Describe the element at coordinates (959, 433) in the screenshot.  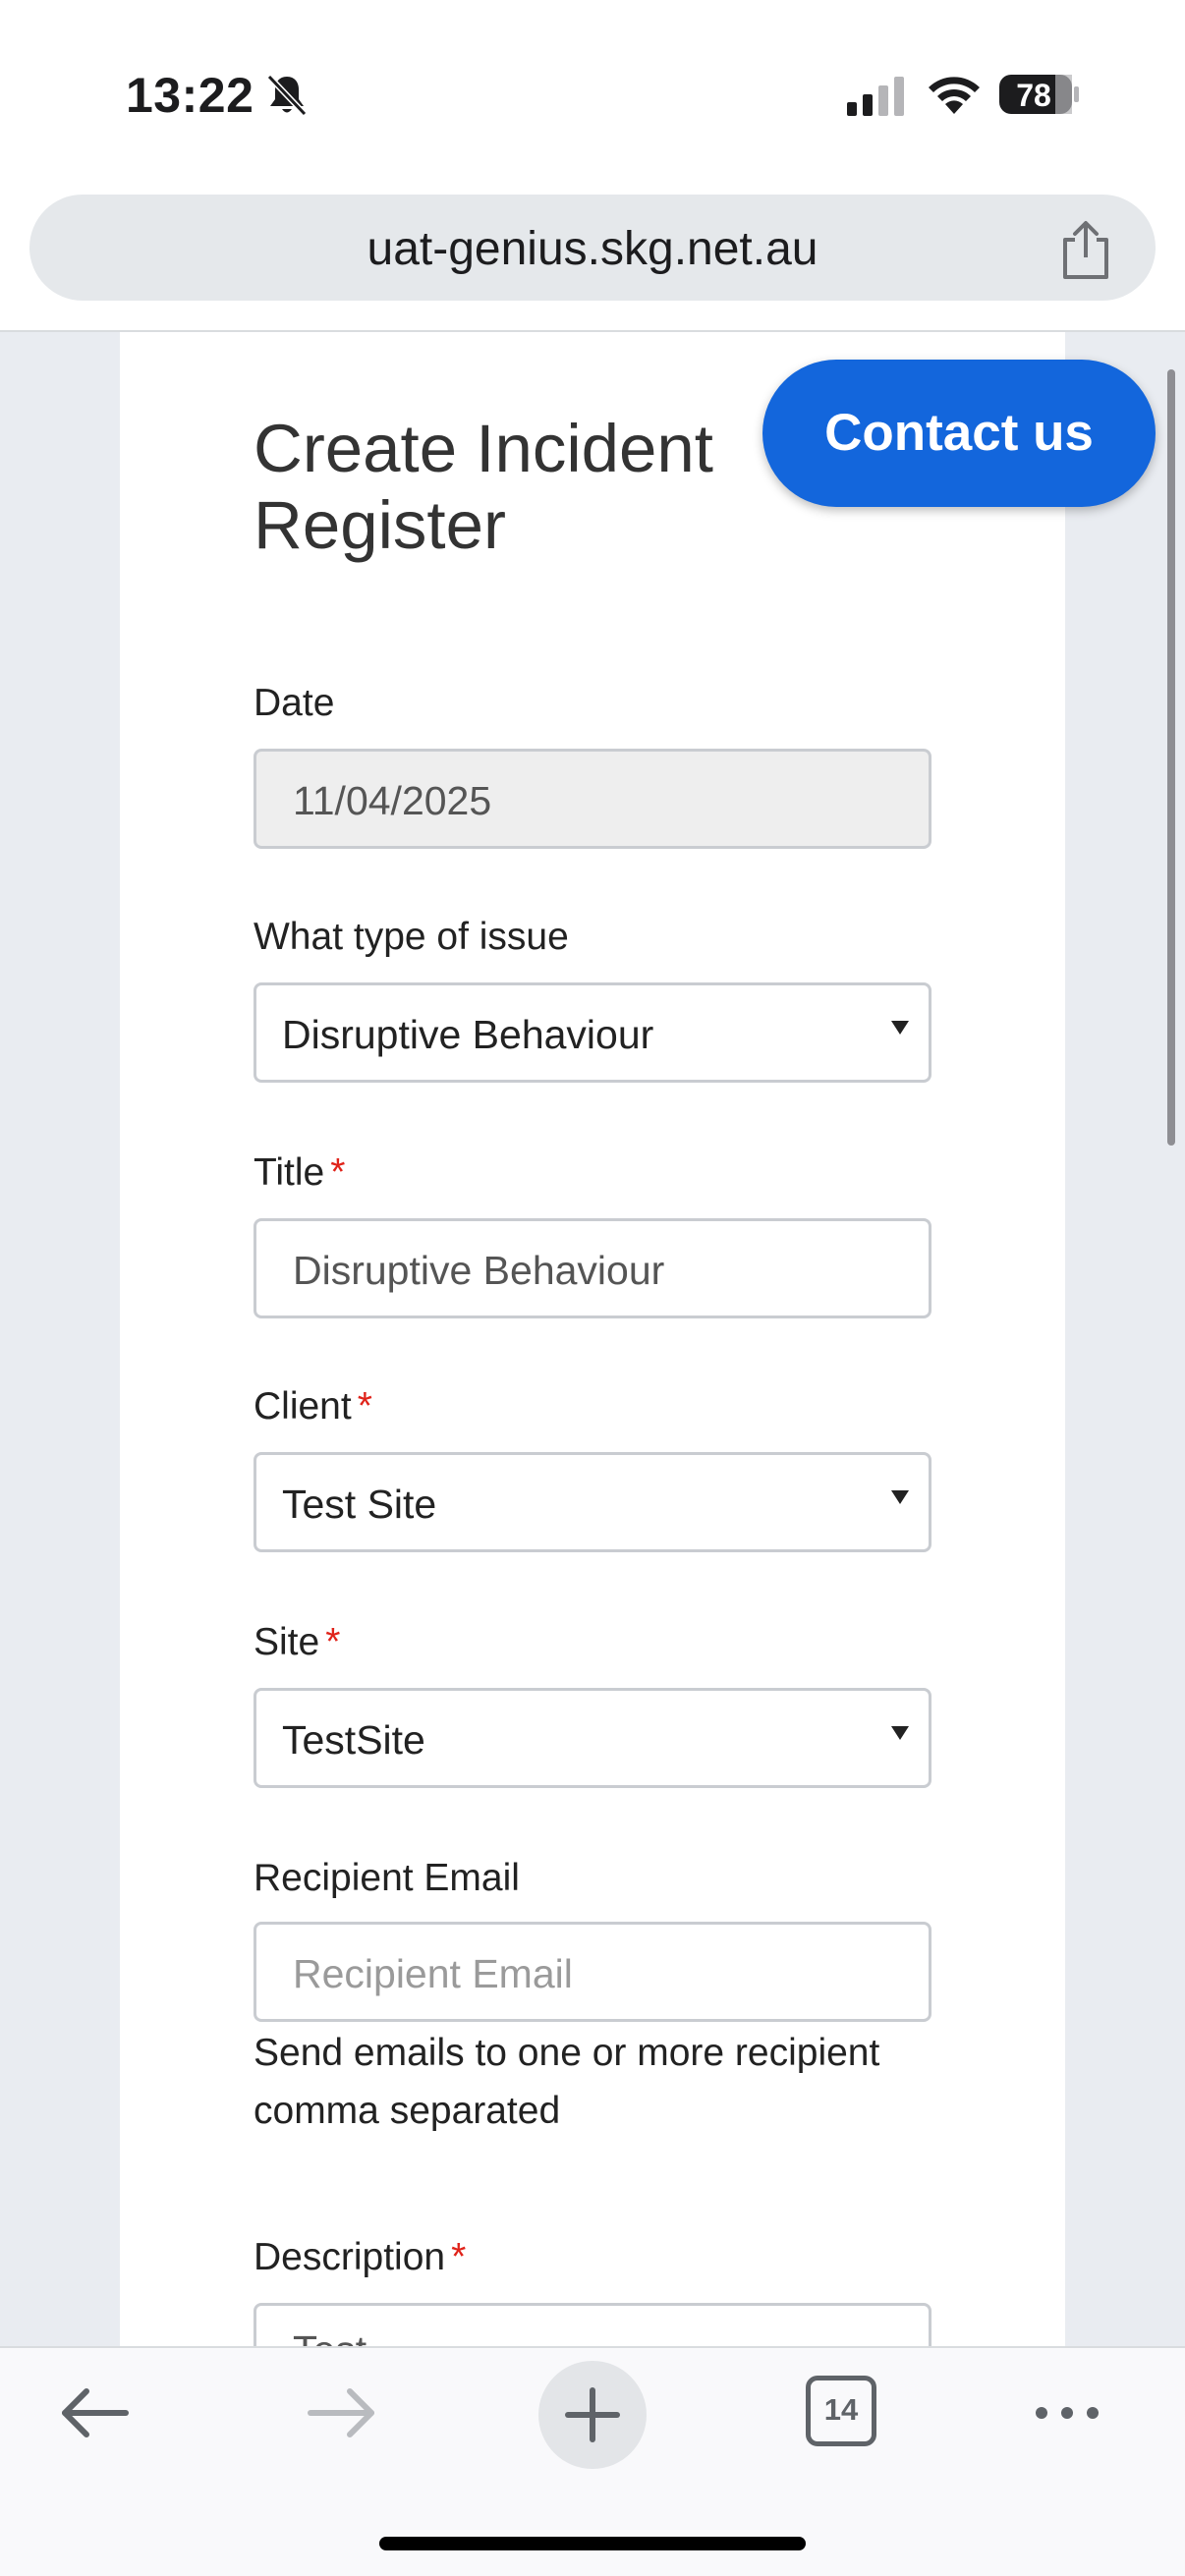
I see `contact-us-button: Contact us` at that location.